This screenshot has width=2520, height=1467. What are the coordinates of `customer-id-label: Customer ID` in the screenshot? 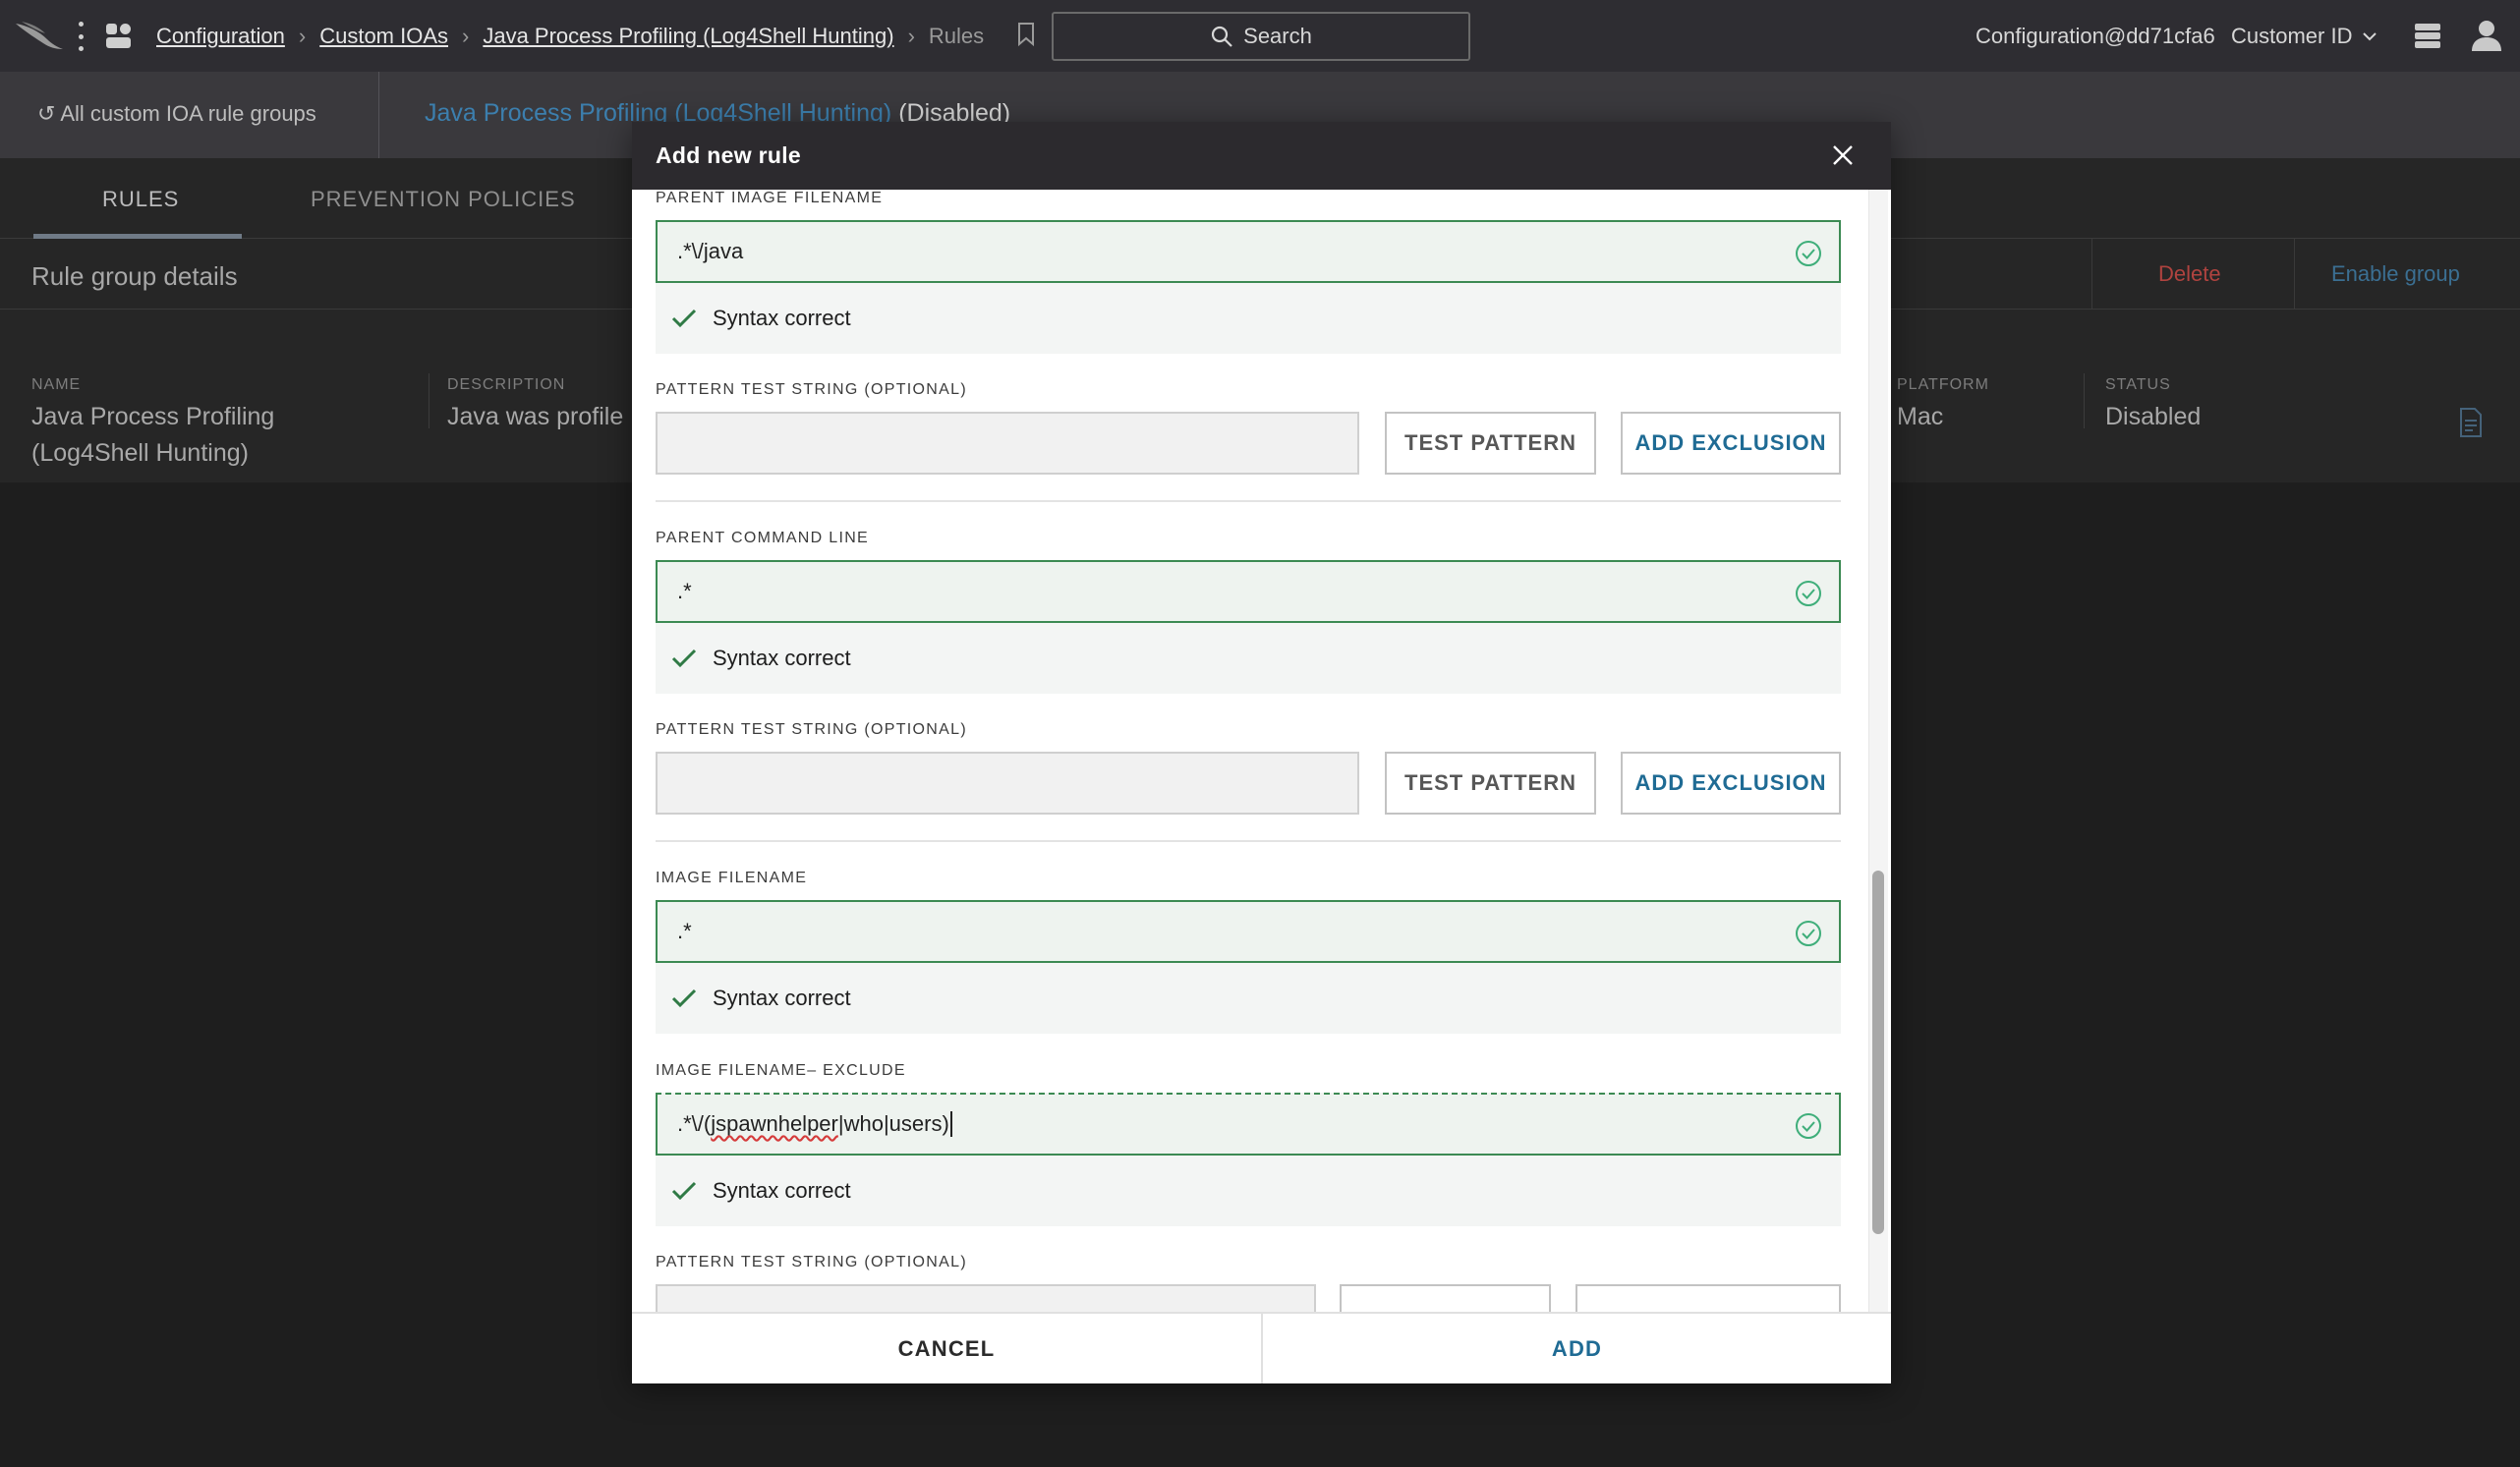 It's located at (2292, 36).